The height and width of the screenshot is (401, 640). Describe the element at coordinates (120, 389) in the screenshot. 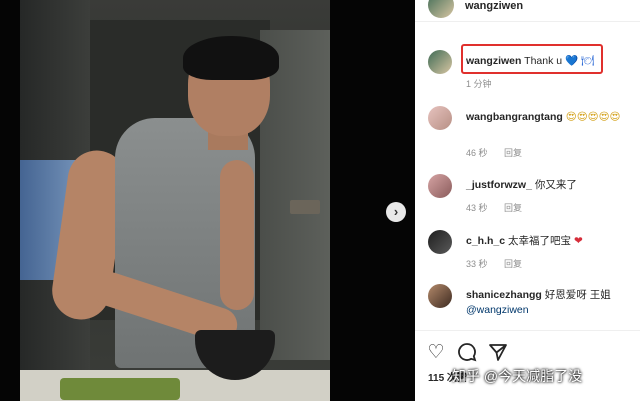

I see `photo-vegetables` at that location.